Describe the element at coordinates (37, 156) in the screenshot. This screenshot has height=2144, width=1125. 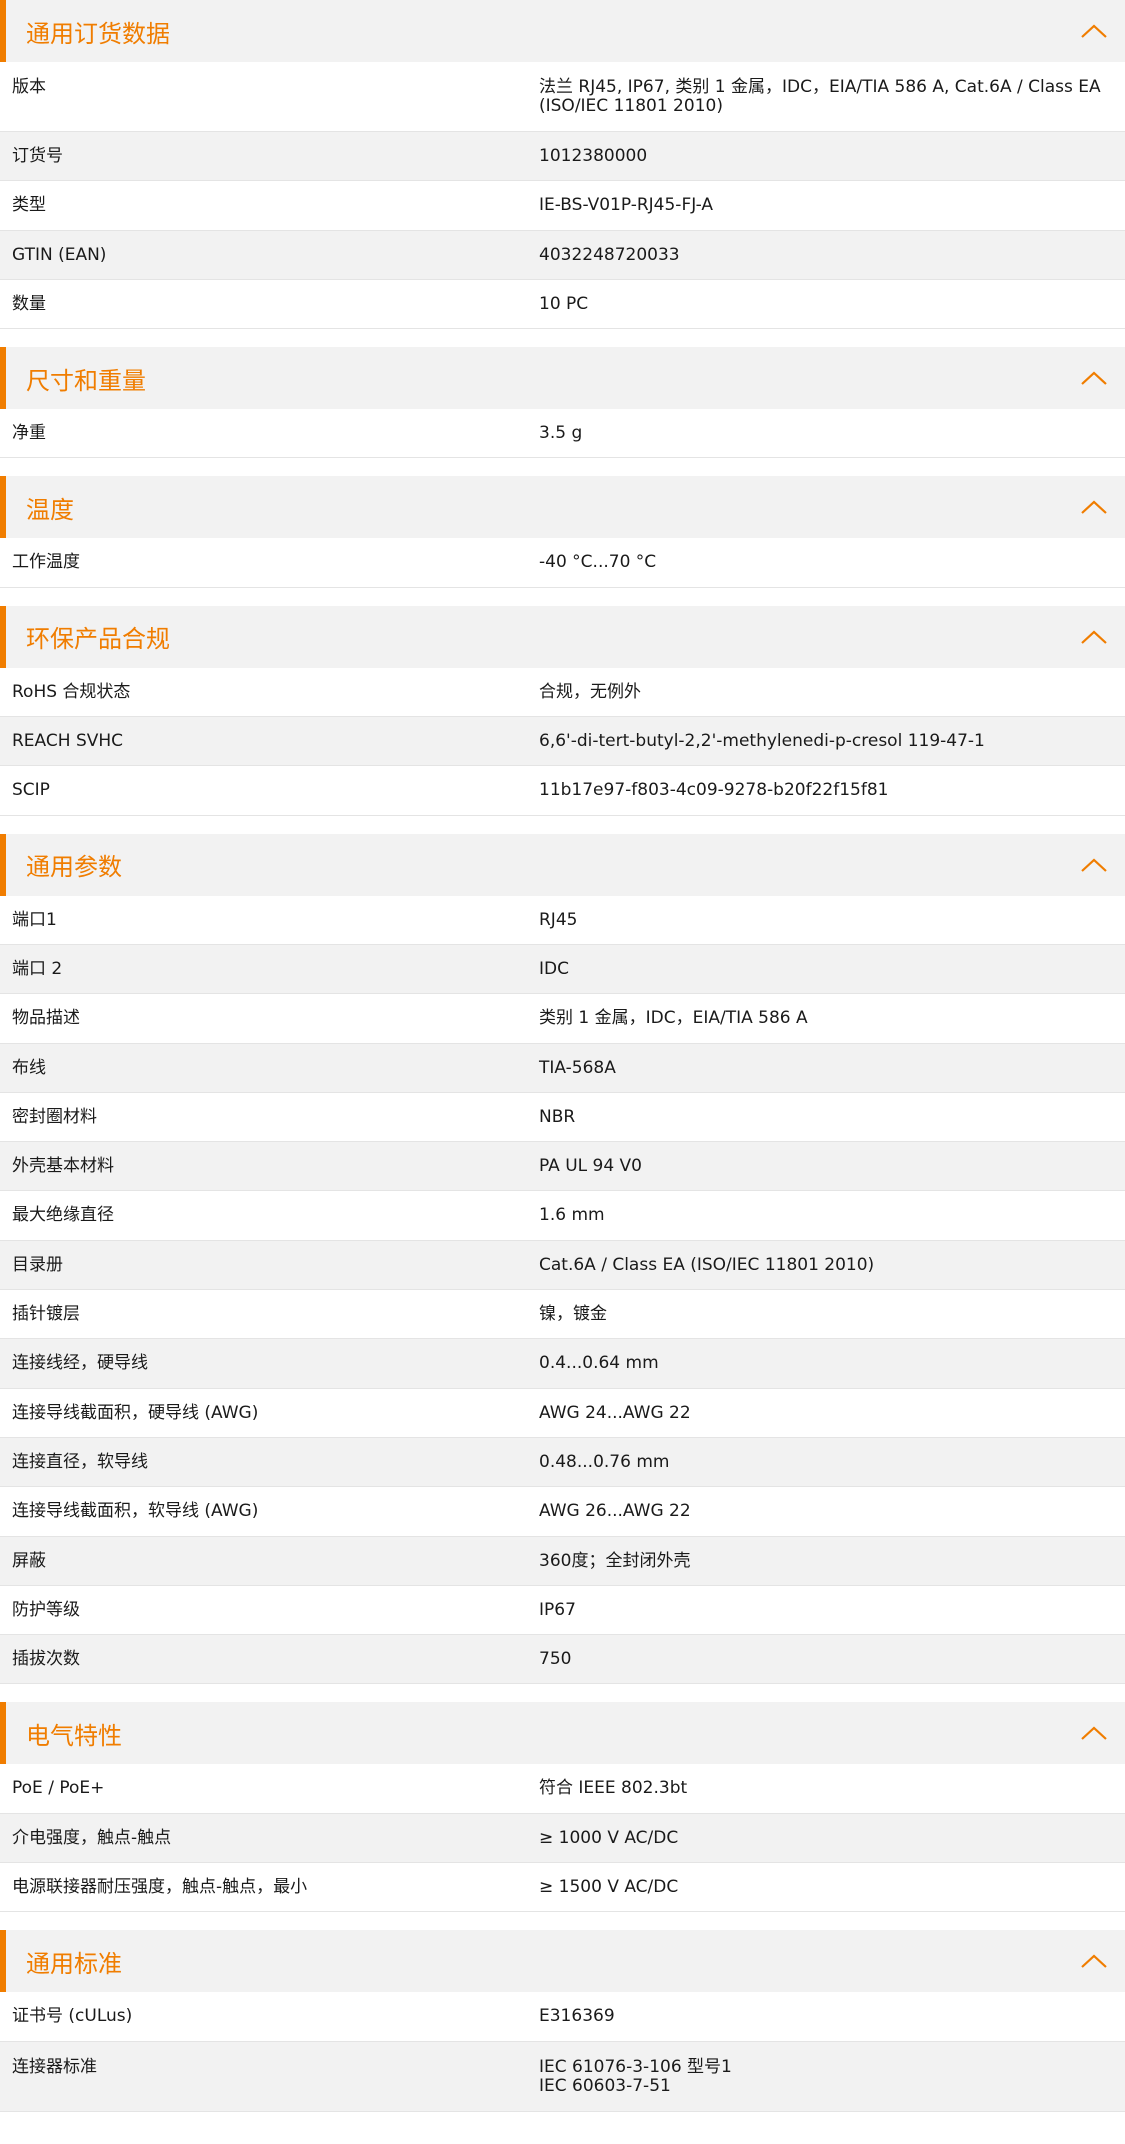
I see `spec-label: 订货号` at that location.